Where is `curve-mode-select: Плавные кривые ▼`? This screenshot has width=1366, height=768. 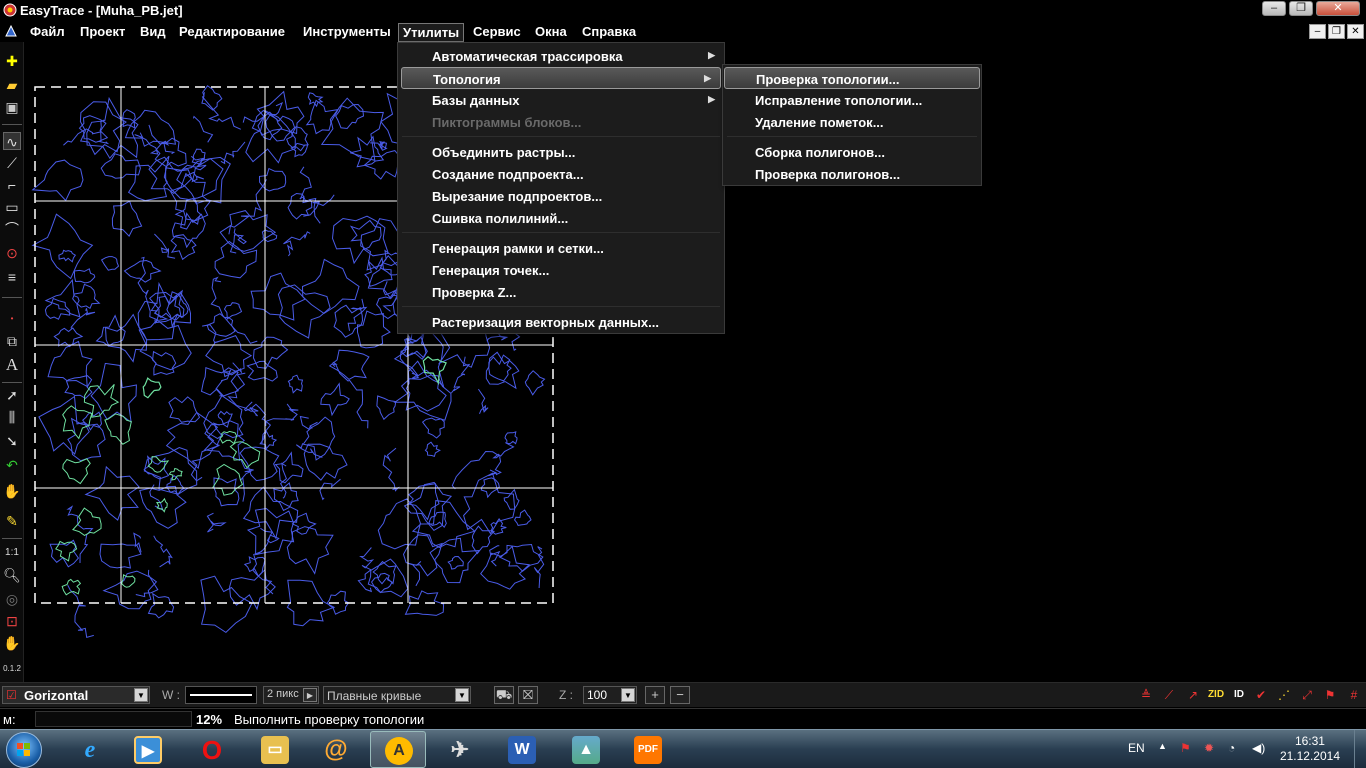 curve-mode-select: Плавные кривые ▼ is located at coordinates (397, 695).